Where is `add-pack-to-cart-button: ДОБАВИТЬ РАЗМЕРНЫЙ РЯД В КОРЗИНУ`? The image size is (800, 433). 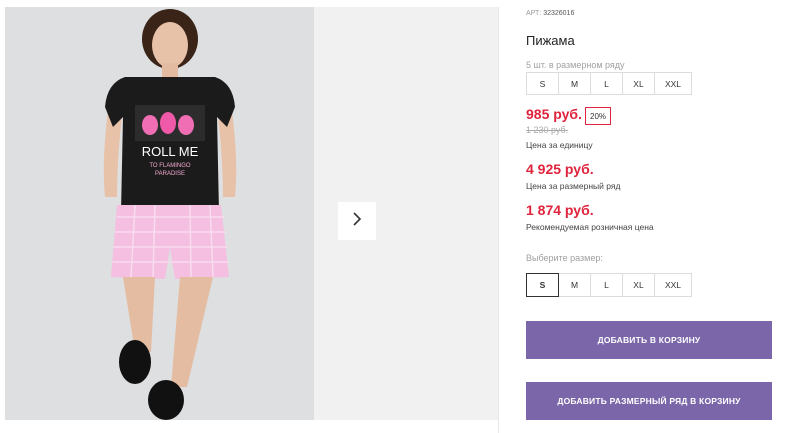
add-pack-to-cart-button: ДОБАВИТЬ РАЗМЕРНЫЙ РЯД В КОРЗИНУ is located at coordinates (649, 401).